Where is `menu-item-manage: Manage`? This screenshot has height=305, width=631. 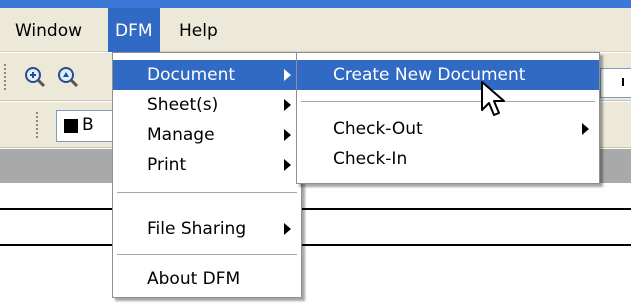 menu-item-manage: Manage is located at coordinates (207, 135).